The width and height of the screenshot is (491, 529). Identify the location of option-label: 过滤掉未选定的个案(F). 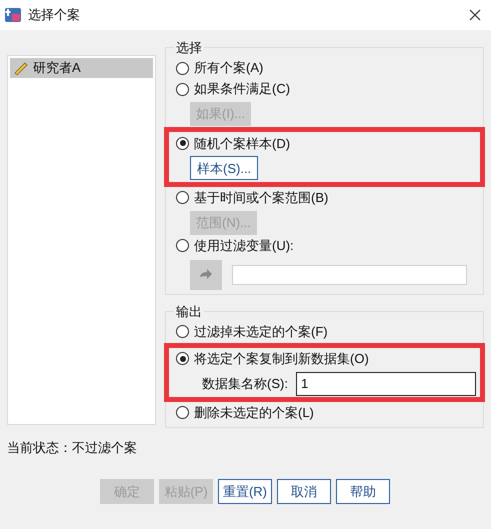
(261, 332).